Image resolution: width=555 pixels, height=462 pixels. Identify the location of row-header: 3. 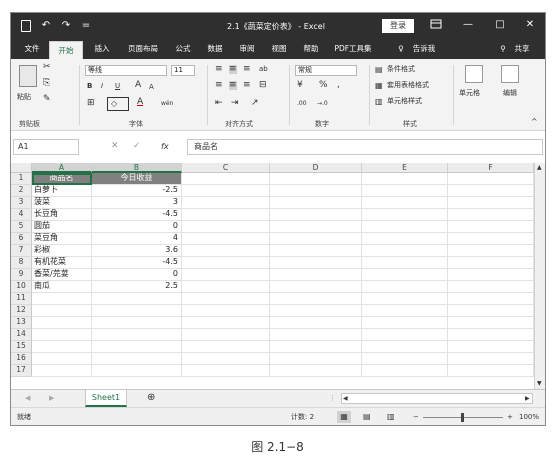
(21, 203).